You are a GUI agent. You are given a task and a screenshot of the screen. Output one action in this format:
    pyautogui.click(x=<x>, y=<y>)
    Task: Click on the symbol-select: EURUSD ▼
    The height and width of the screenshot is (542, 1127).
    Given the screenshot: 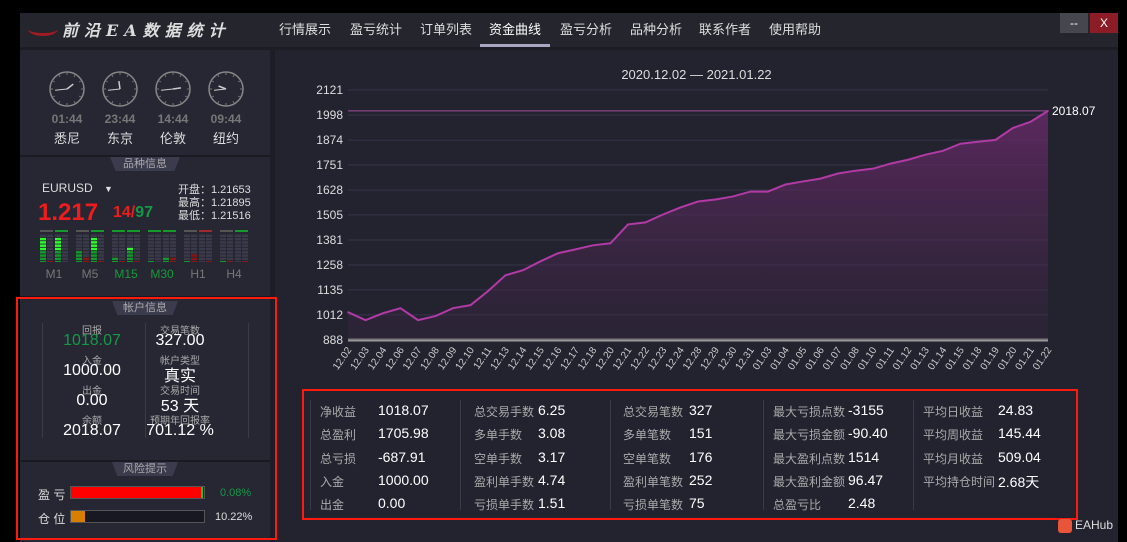 What is the action you would take?
    pyautogui.click(x=77, y=188)
    